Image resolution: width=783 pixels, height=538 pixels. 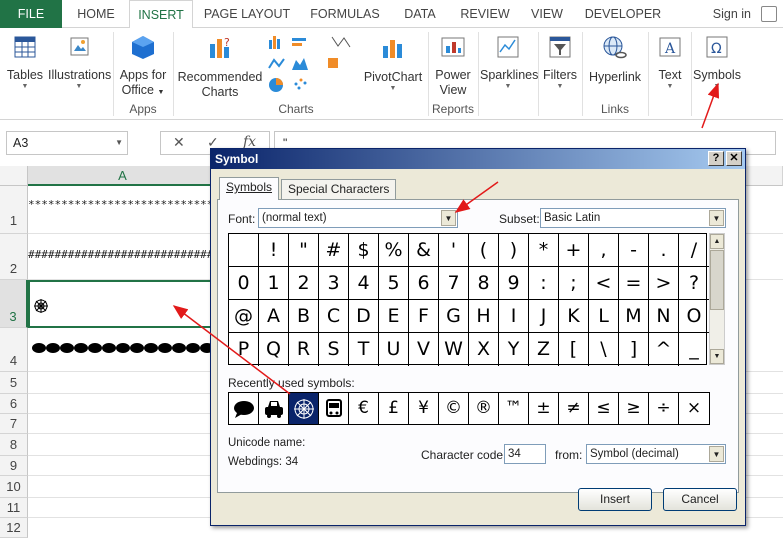 What do you see at coordinates (394, 316) in the screenshot?
I see `symbol-cell: E` at bounding box center [394, 316].